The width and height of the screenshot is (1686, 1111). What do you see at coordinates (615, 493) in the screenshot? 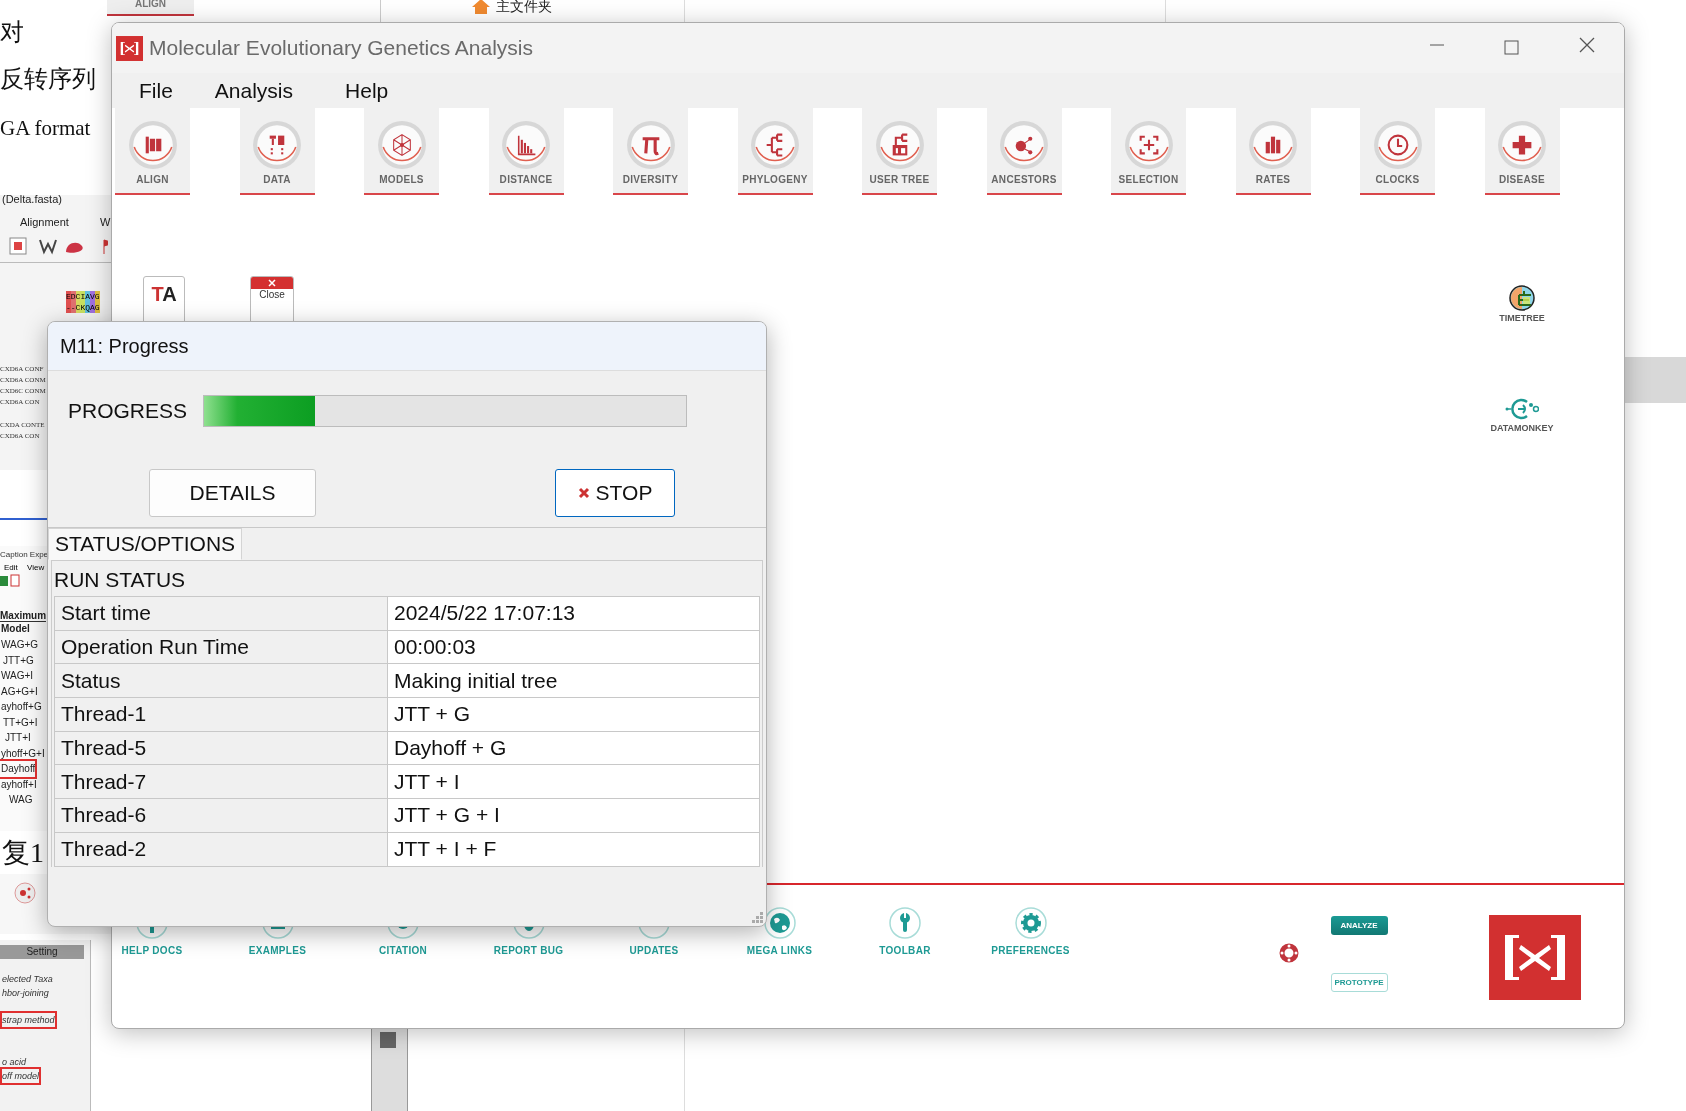
I see `stop-button: STOP` at bounding box center [615, 493].